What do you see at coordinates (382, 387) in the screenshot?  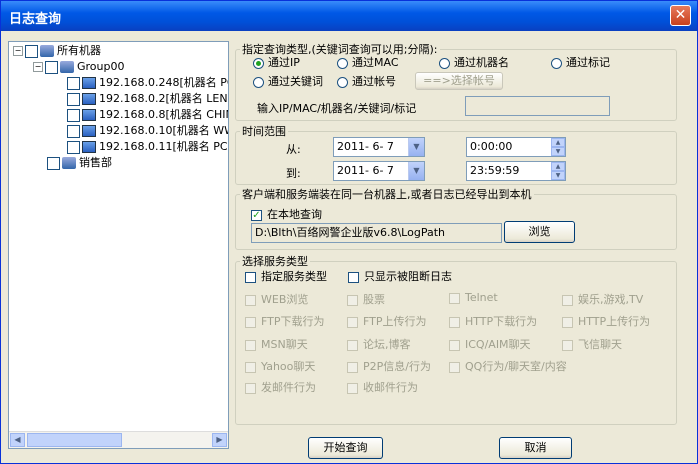 I see `service-option: 收邮件行为` at bounding box center [382, 387].